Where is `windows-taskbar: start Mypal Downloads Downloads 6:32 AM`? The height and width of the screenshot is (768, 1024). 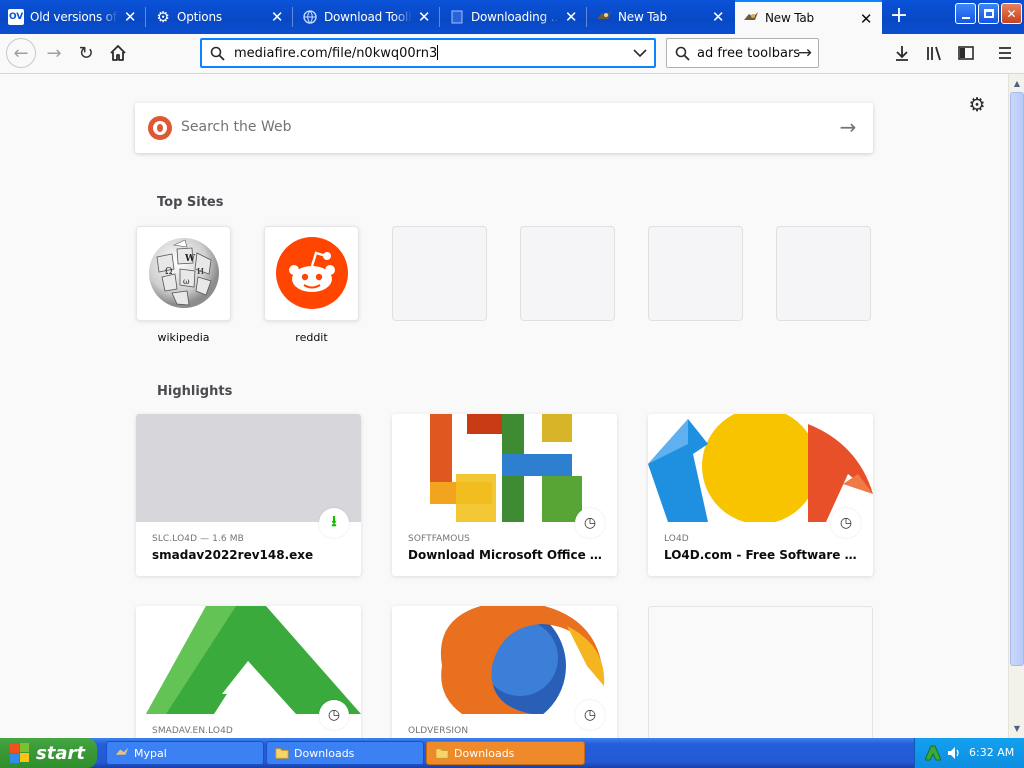 windows-taskbar: start Mypal Downloads Downloads 6:32 AM is located at coordinates (512, 753).